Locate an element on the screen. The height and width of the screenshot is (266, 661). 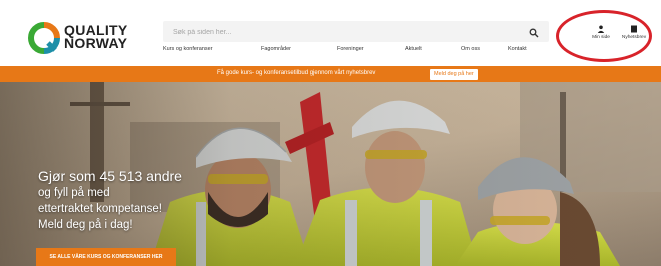
logo-mark-icon is located at coordinates (44, 38).